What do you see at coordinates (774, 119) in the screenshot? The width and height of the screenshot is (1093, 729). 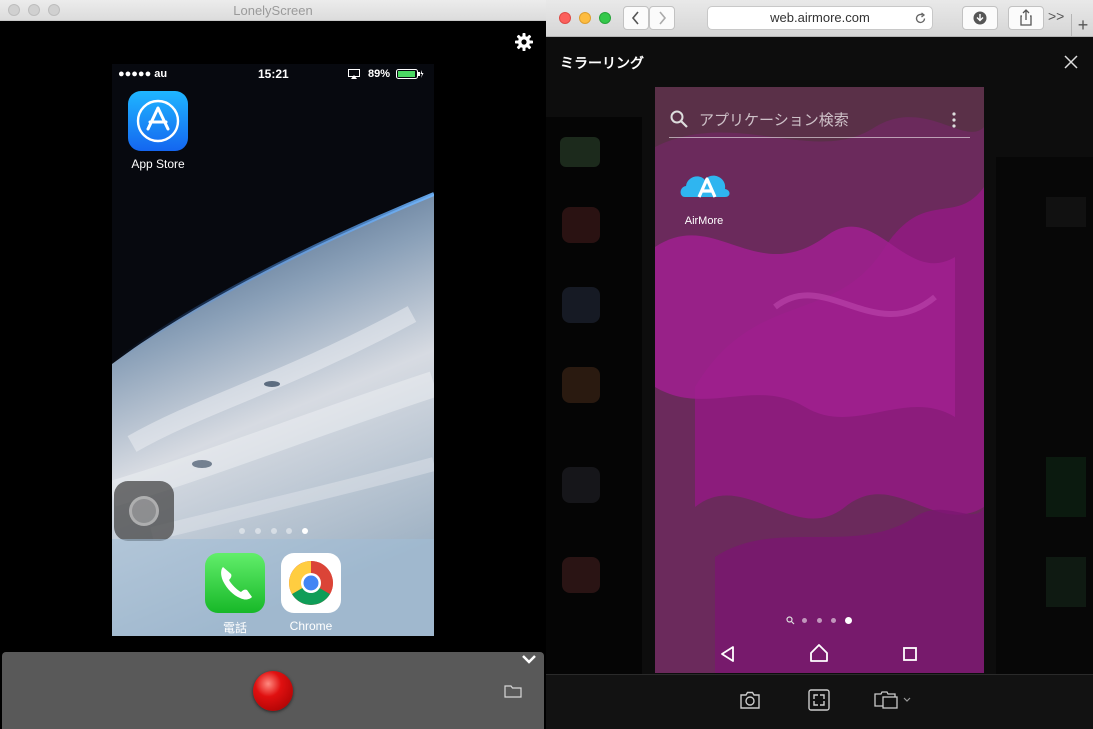 I see `app-search-placeholder: アプリケーション検索` at bounding box center [774, 119].